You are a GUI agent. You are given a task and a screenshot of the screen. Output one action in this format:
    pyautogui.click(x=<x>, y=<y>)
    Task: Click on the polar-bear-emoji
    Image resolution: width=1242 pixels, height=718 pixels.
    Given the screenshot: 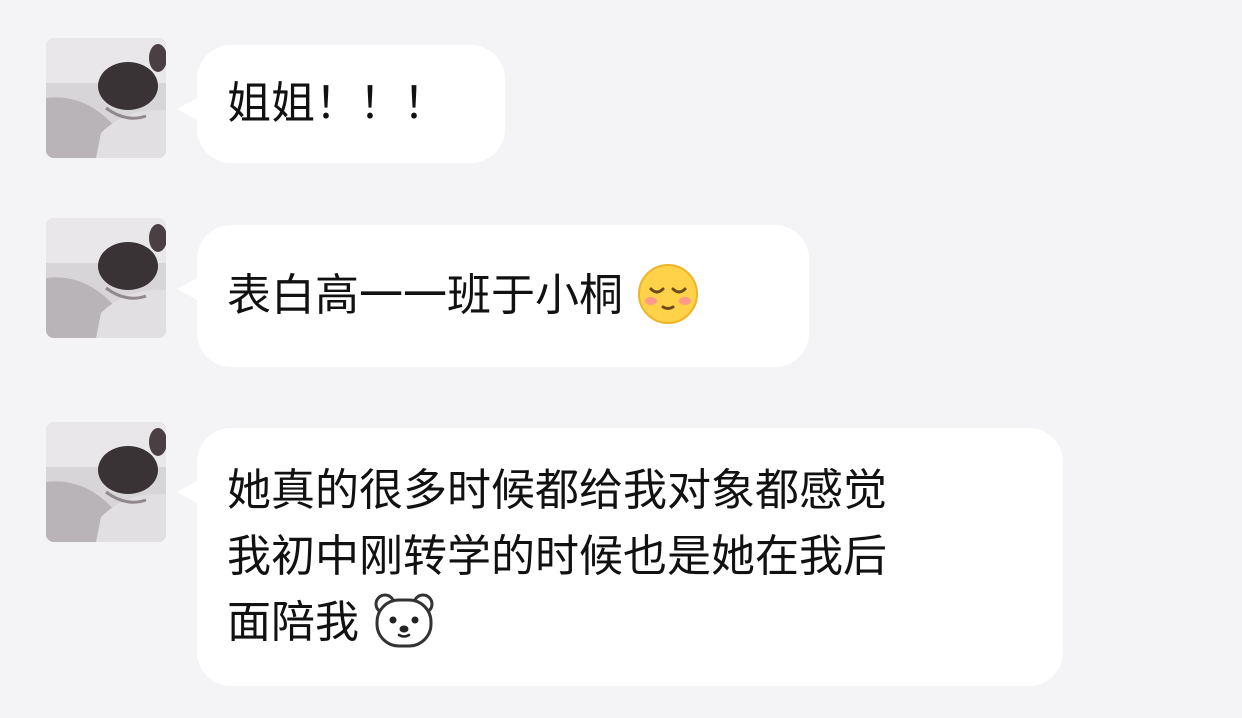 What is the action you would take?
    pyautogui.click(x=404, y=621)
    